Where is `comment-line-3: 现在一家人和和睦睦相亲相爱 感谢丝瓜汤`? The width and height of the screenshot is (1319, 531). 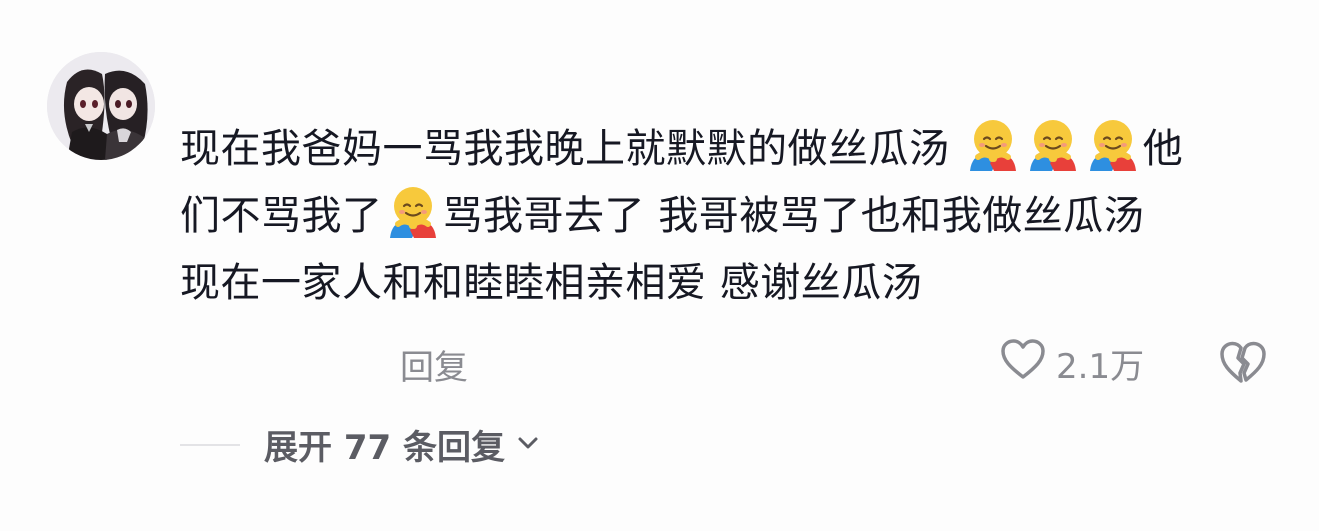
comment-line-3: 现在一家人和和睦睦相亲相爱 感谢丝瓜汤 is located at coordinates (730, 283).